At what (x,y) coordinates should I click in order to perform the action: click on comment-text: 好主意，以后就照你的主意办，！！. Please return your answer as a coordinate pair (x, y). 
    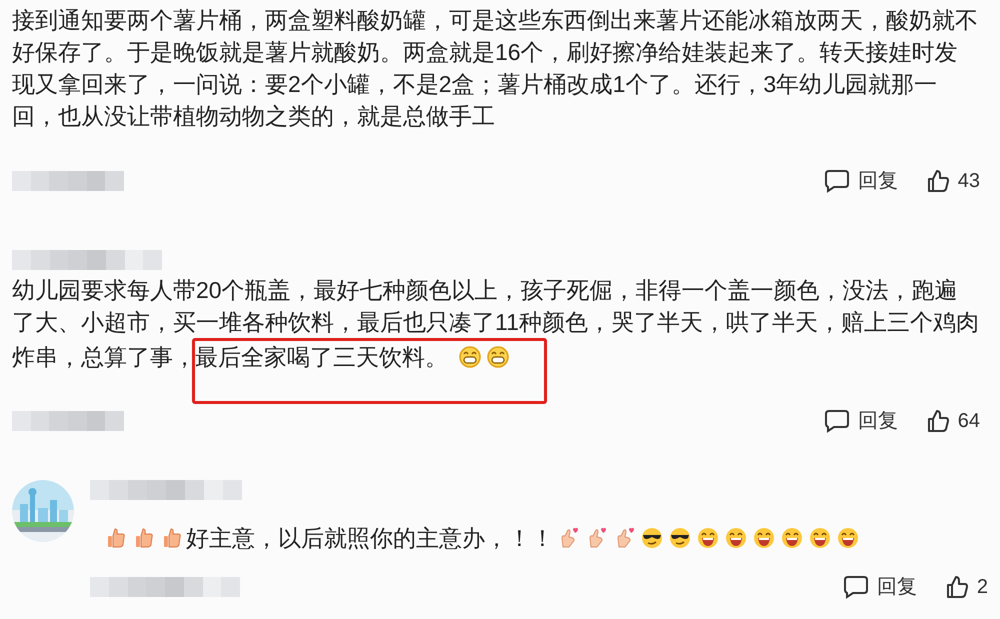
    Looking at the image, I should click on (545, 538).